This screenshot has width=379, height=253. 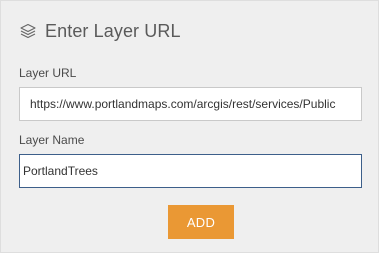 I want to click on layer-name-input, so click(x=190, y=171).